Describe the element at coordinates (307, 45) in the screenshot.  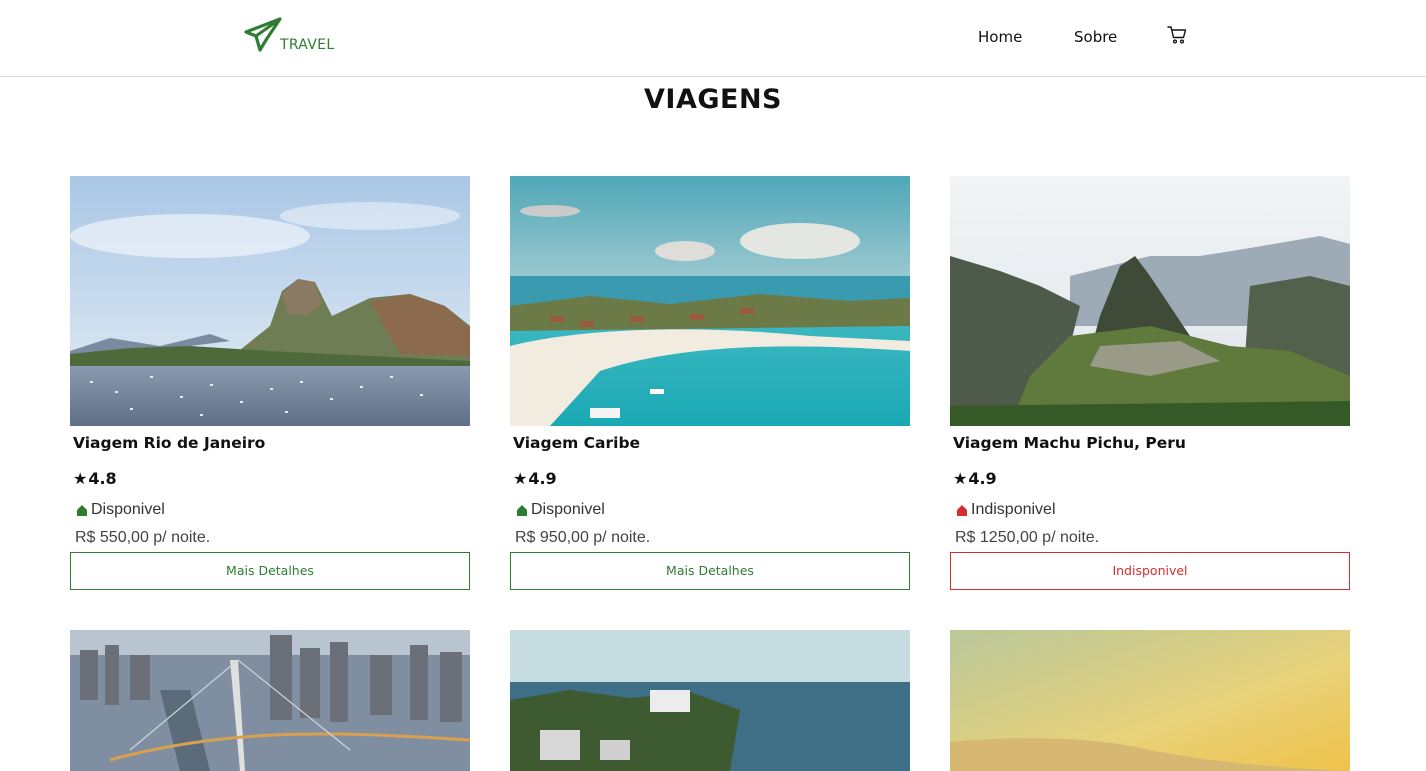
I see `logo-text: TRAVEL` at that location.